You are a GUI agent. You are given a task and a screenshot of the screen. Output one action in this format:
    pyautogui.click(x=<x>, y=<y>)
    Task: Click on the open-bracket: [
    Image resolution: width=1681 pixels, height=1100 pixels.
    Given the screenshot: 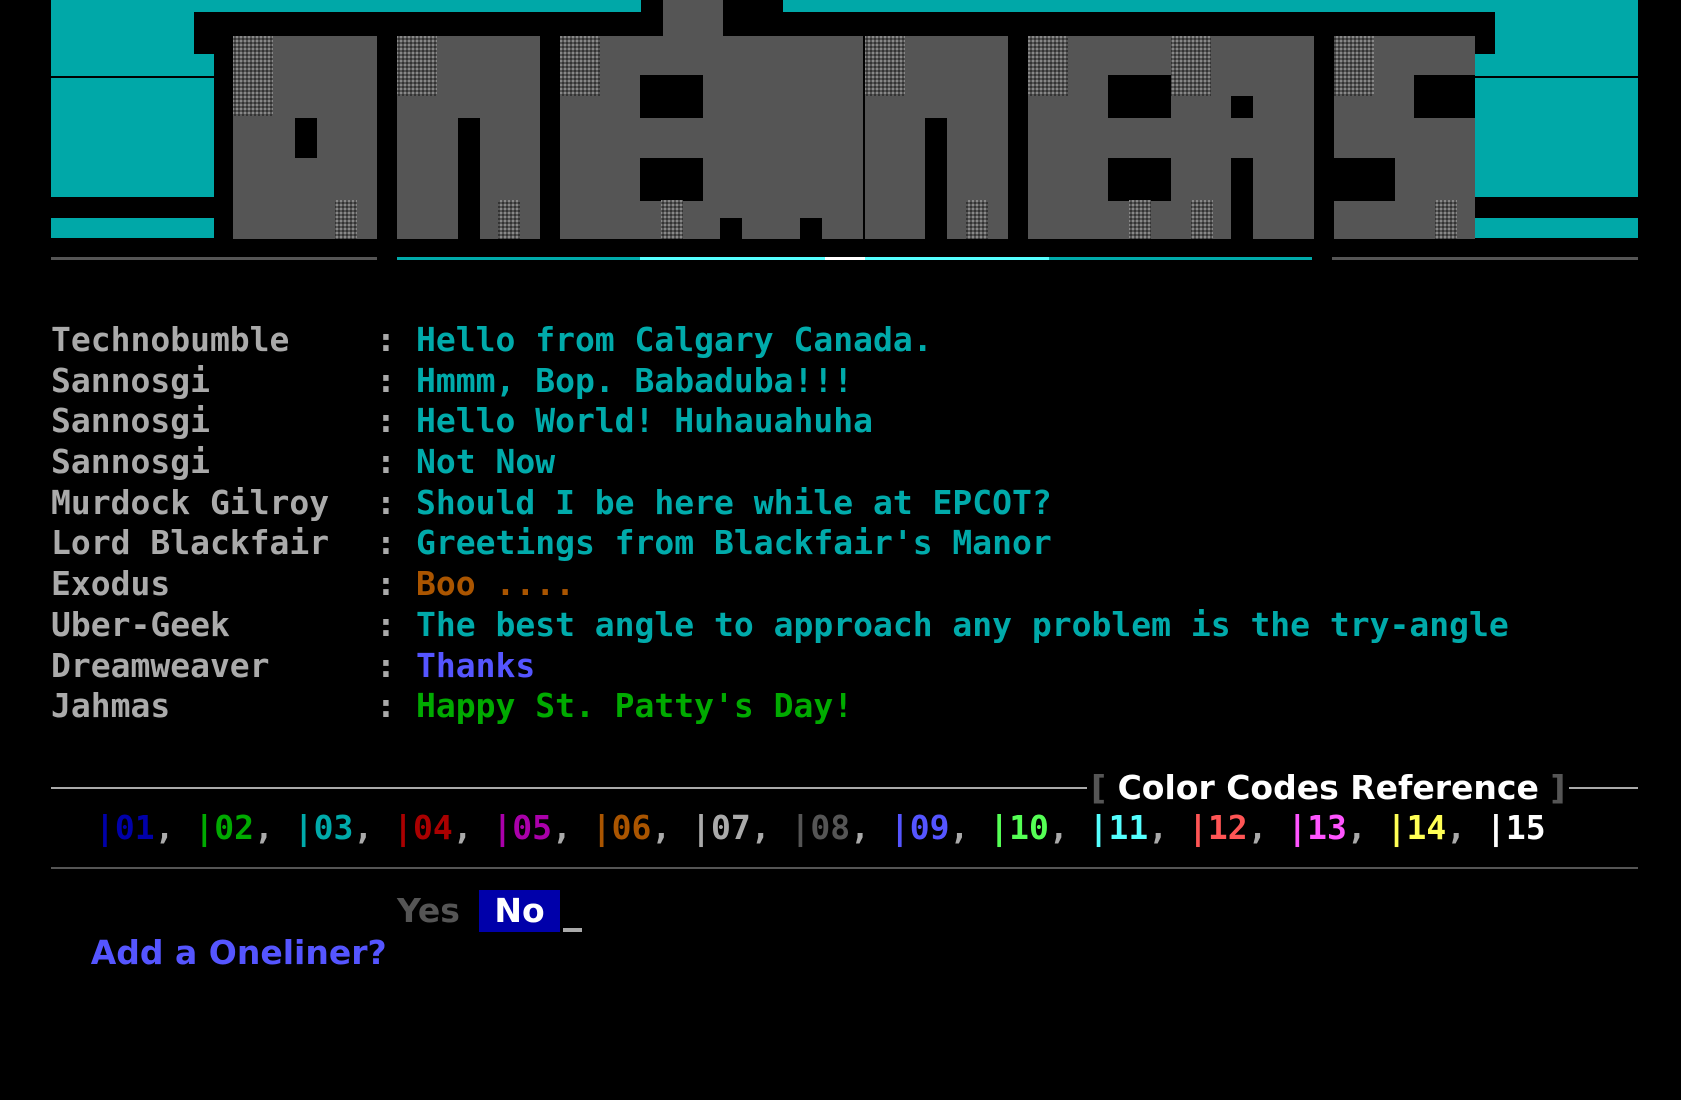 What is the action you would take?
    pyautogui.click(x=1099, y=787)
    